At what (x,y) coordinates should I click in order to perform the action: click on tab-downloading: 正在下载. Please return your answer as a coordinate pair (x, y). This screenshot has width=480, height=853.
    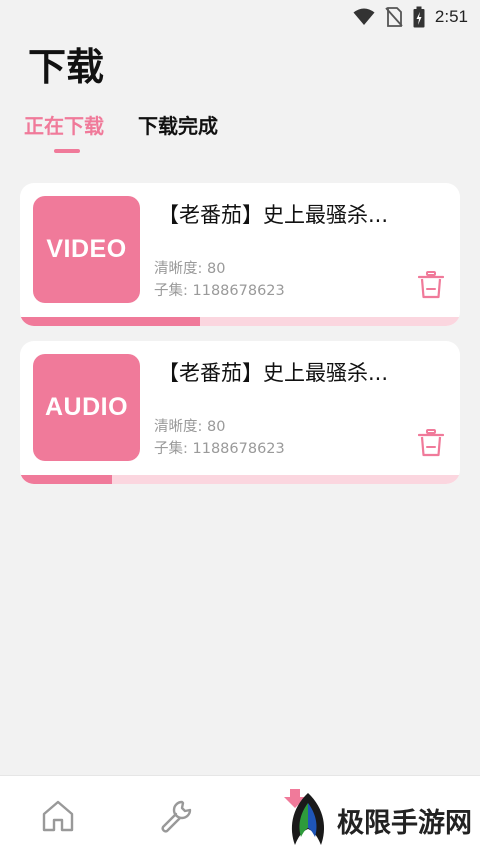
    Looking at the image, I should click on (64, 131).